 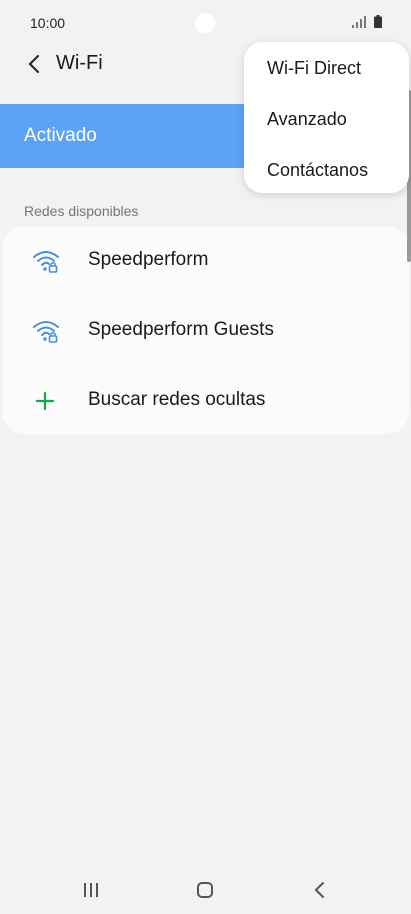 What do you see at coordinates (181, 329) in the screenshot?
I see `network-name: Speedperform Guests` at bounding box center [181, 329].